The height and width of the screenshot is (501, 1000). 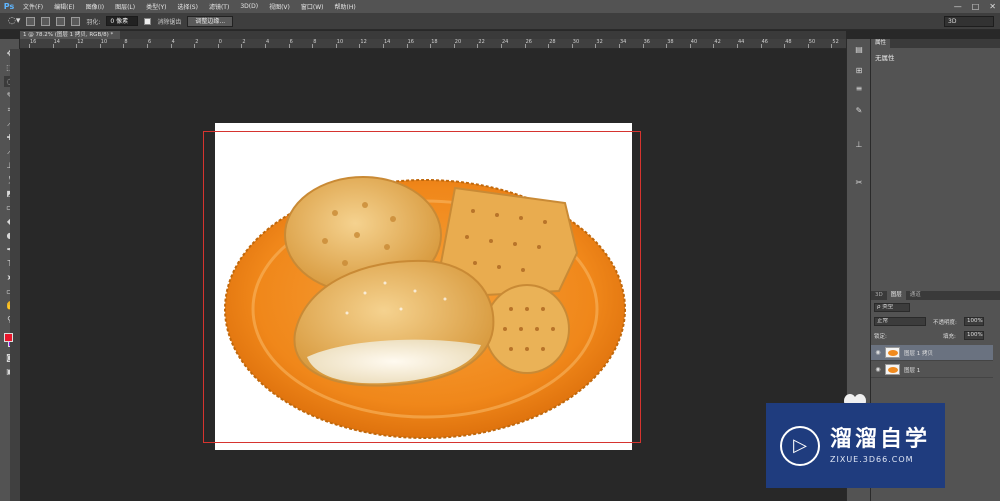 I want to click on layer-name: 图层 1 拷贝, so click(x=918, y=353).